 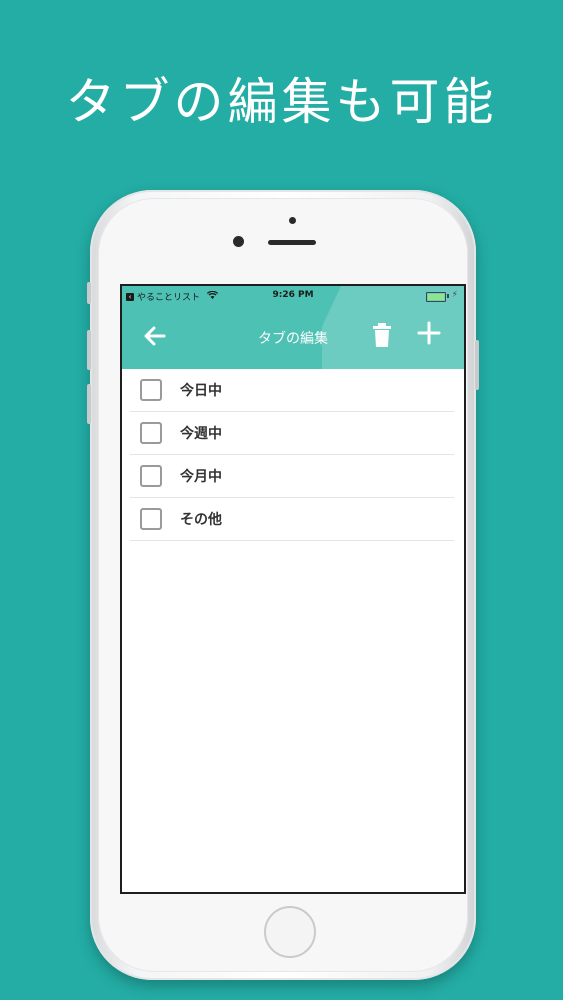 What do you see at coordinates (292, 476) in the screenshot?
I see `tab-row: 今月中` at bounding box center [292, 476].